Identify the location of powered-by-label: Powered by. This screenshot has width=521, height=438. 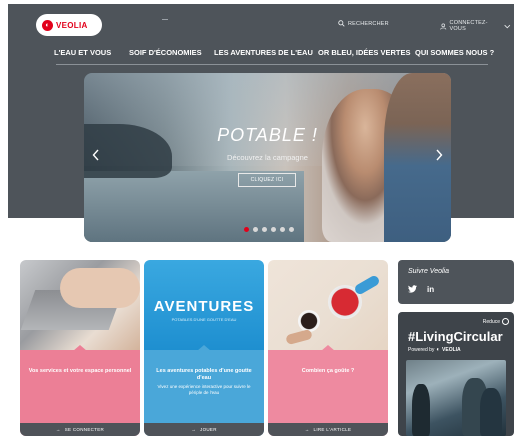
(421, 350).